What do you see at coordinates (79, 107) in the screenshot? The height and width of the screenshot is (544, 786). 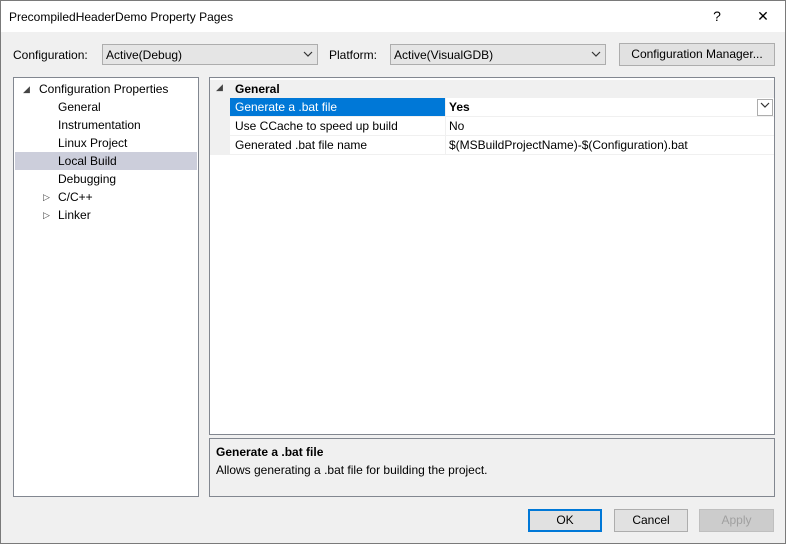 I see `tree-item-label: General` at bounding box center [79, 107].